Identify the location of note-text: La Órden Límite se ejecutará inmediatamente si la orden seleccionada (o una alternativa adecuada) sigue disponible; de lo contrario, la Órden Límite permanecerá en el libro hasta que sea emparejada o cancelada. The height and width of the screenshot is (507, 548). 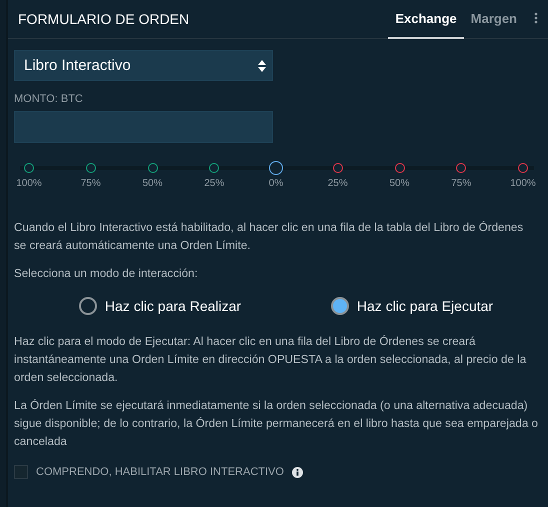
(276, 424).